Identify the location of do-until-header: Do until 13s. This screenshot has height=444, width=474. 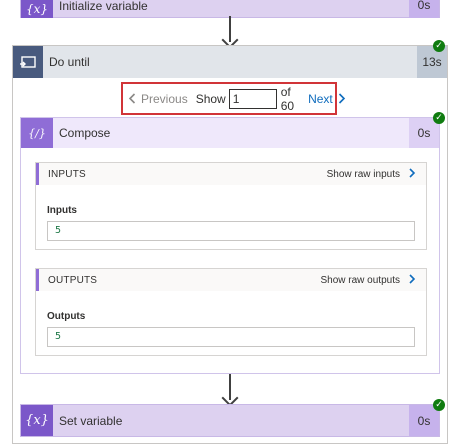
(230, 62).